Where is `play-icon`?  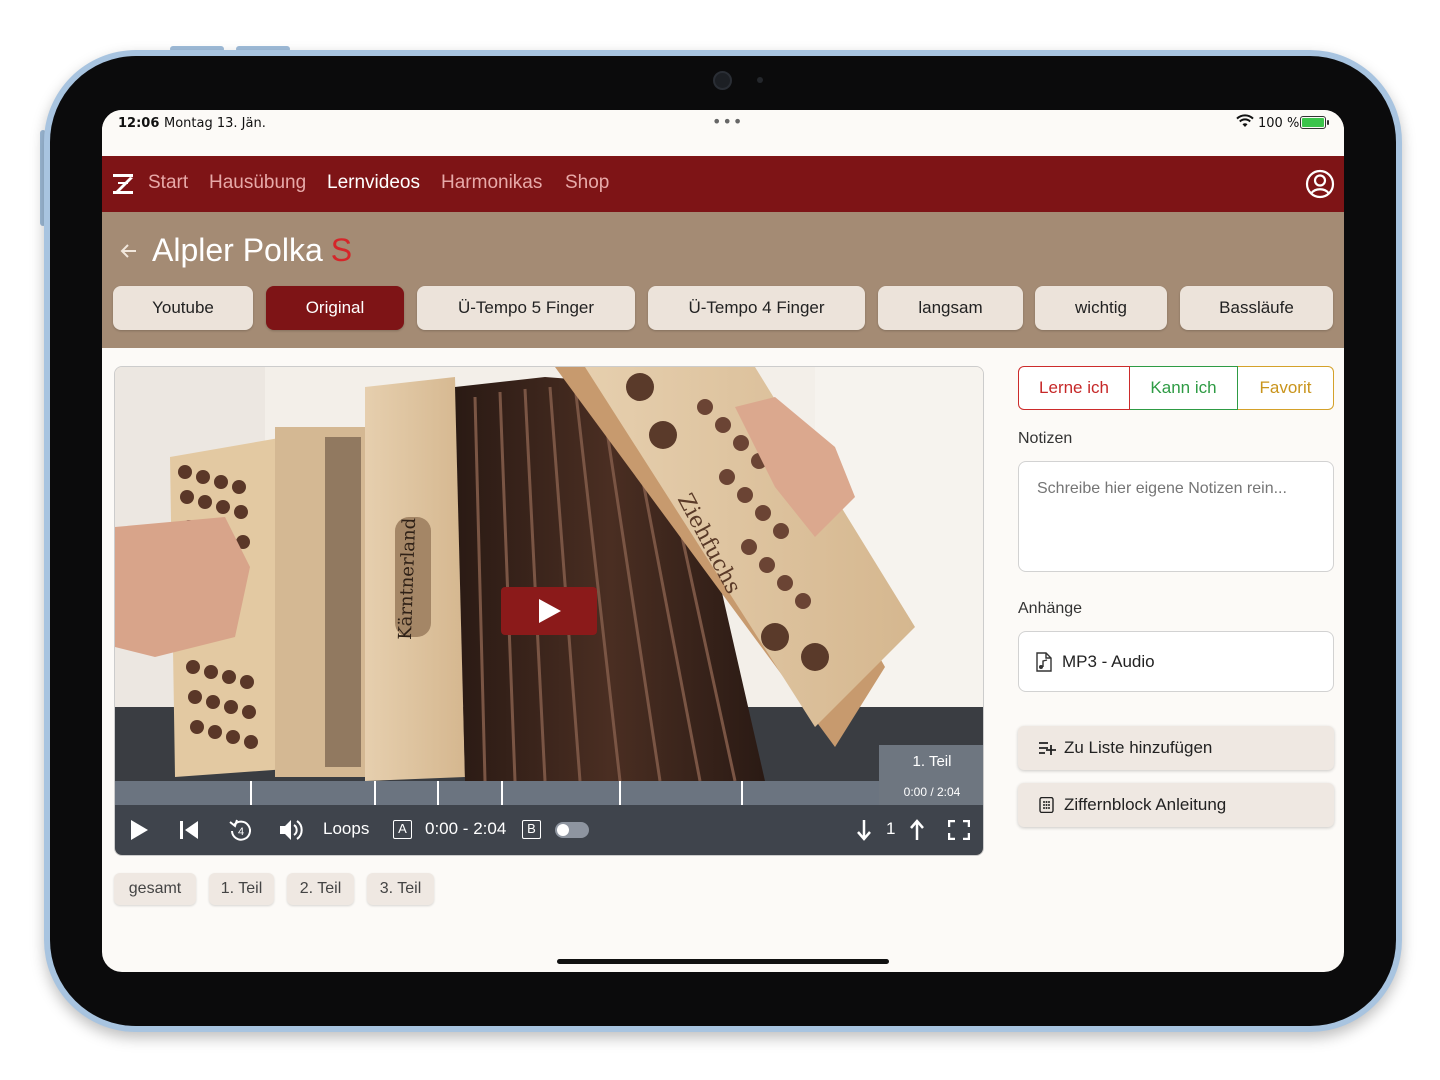
play-icon is located at coordinates (139, 830).